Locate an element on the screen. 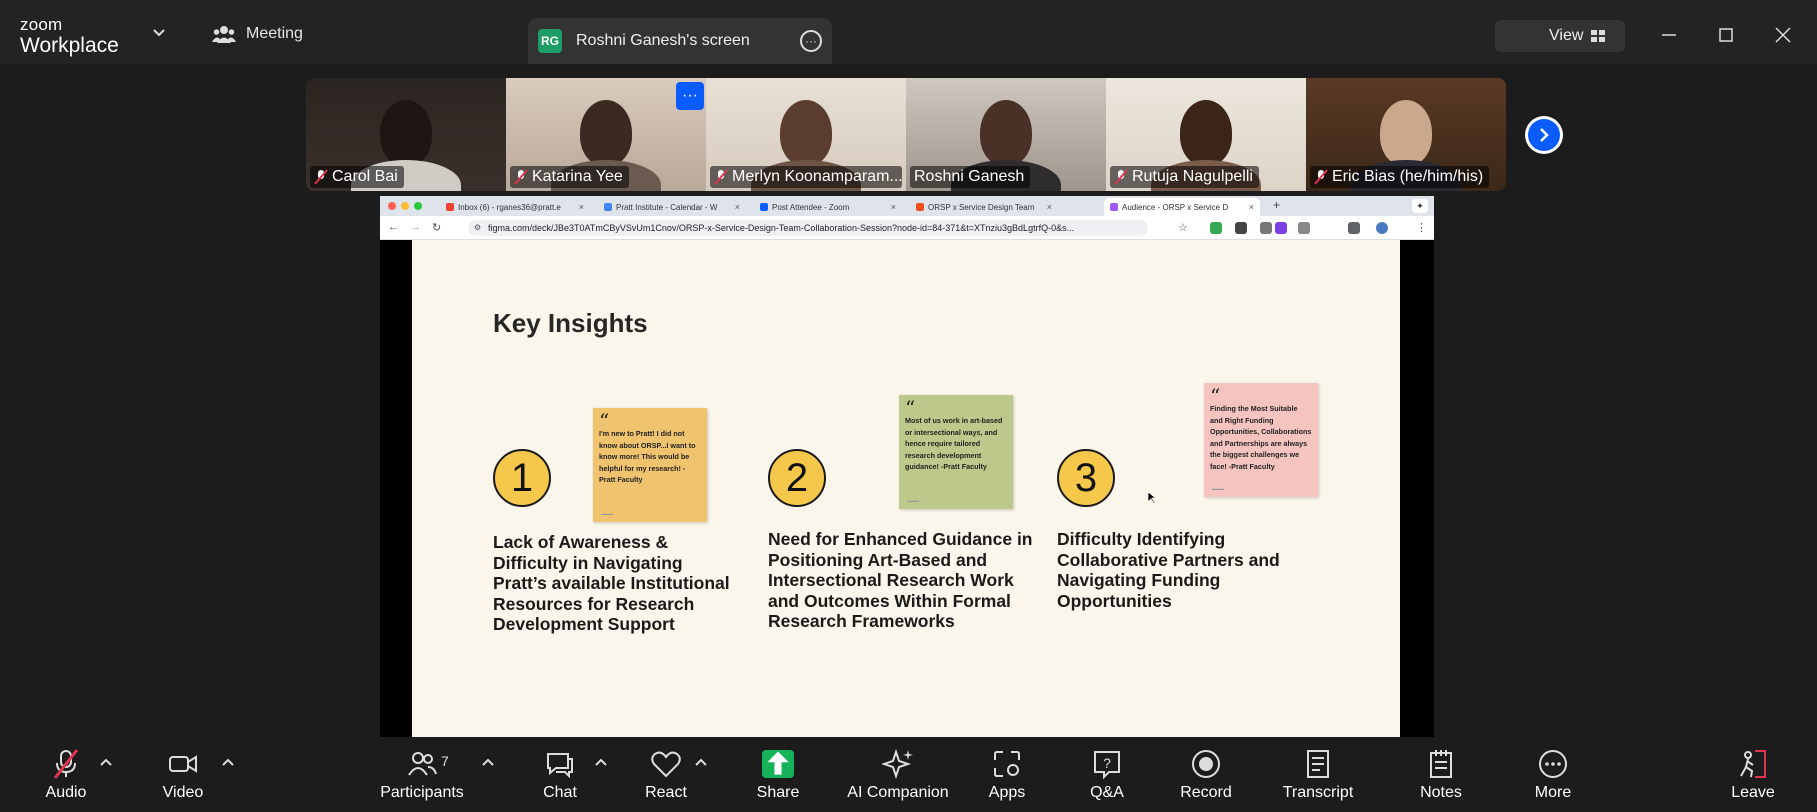  record-button: Record is located at coordinates (1206, 775).